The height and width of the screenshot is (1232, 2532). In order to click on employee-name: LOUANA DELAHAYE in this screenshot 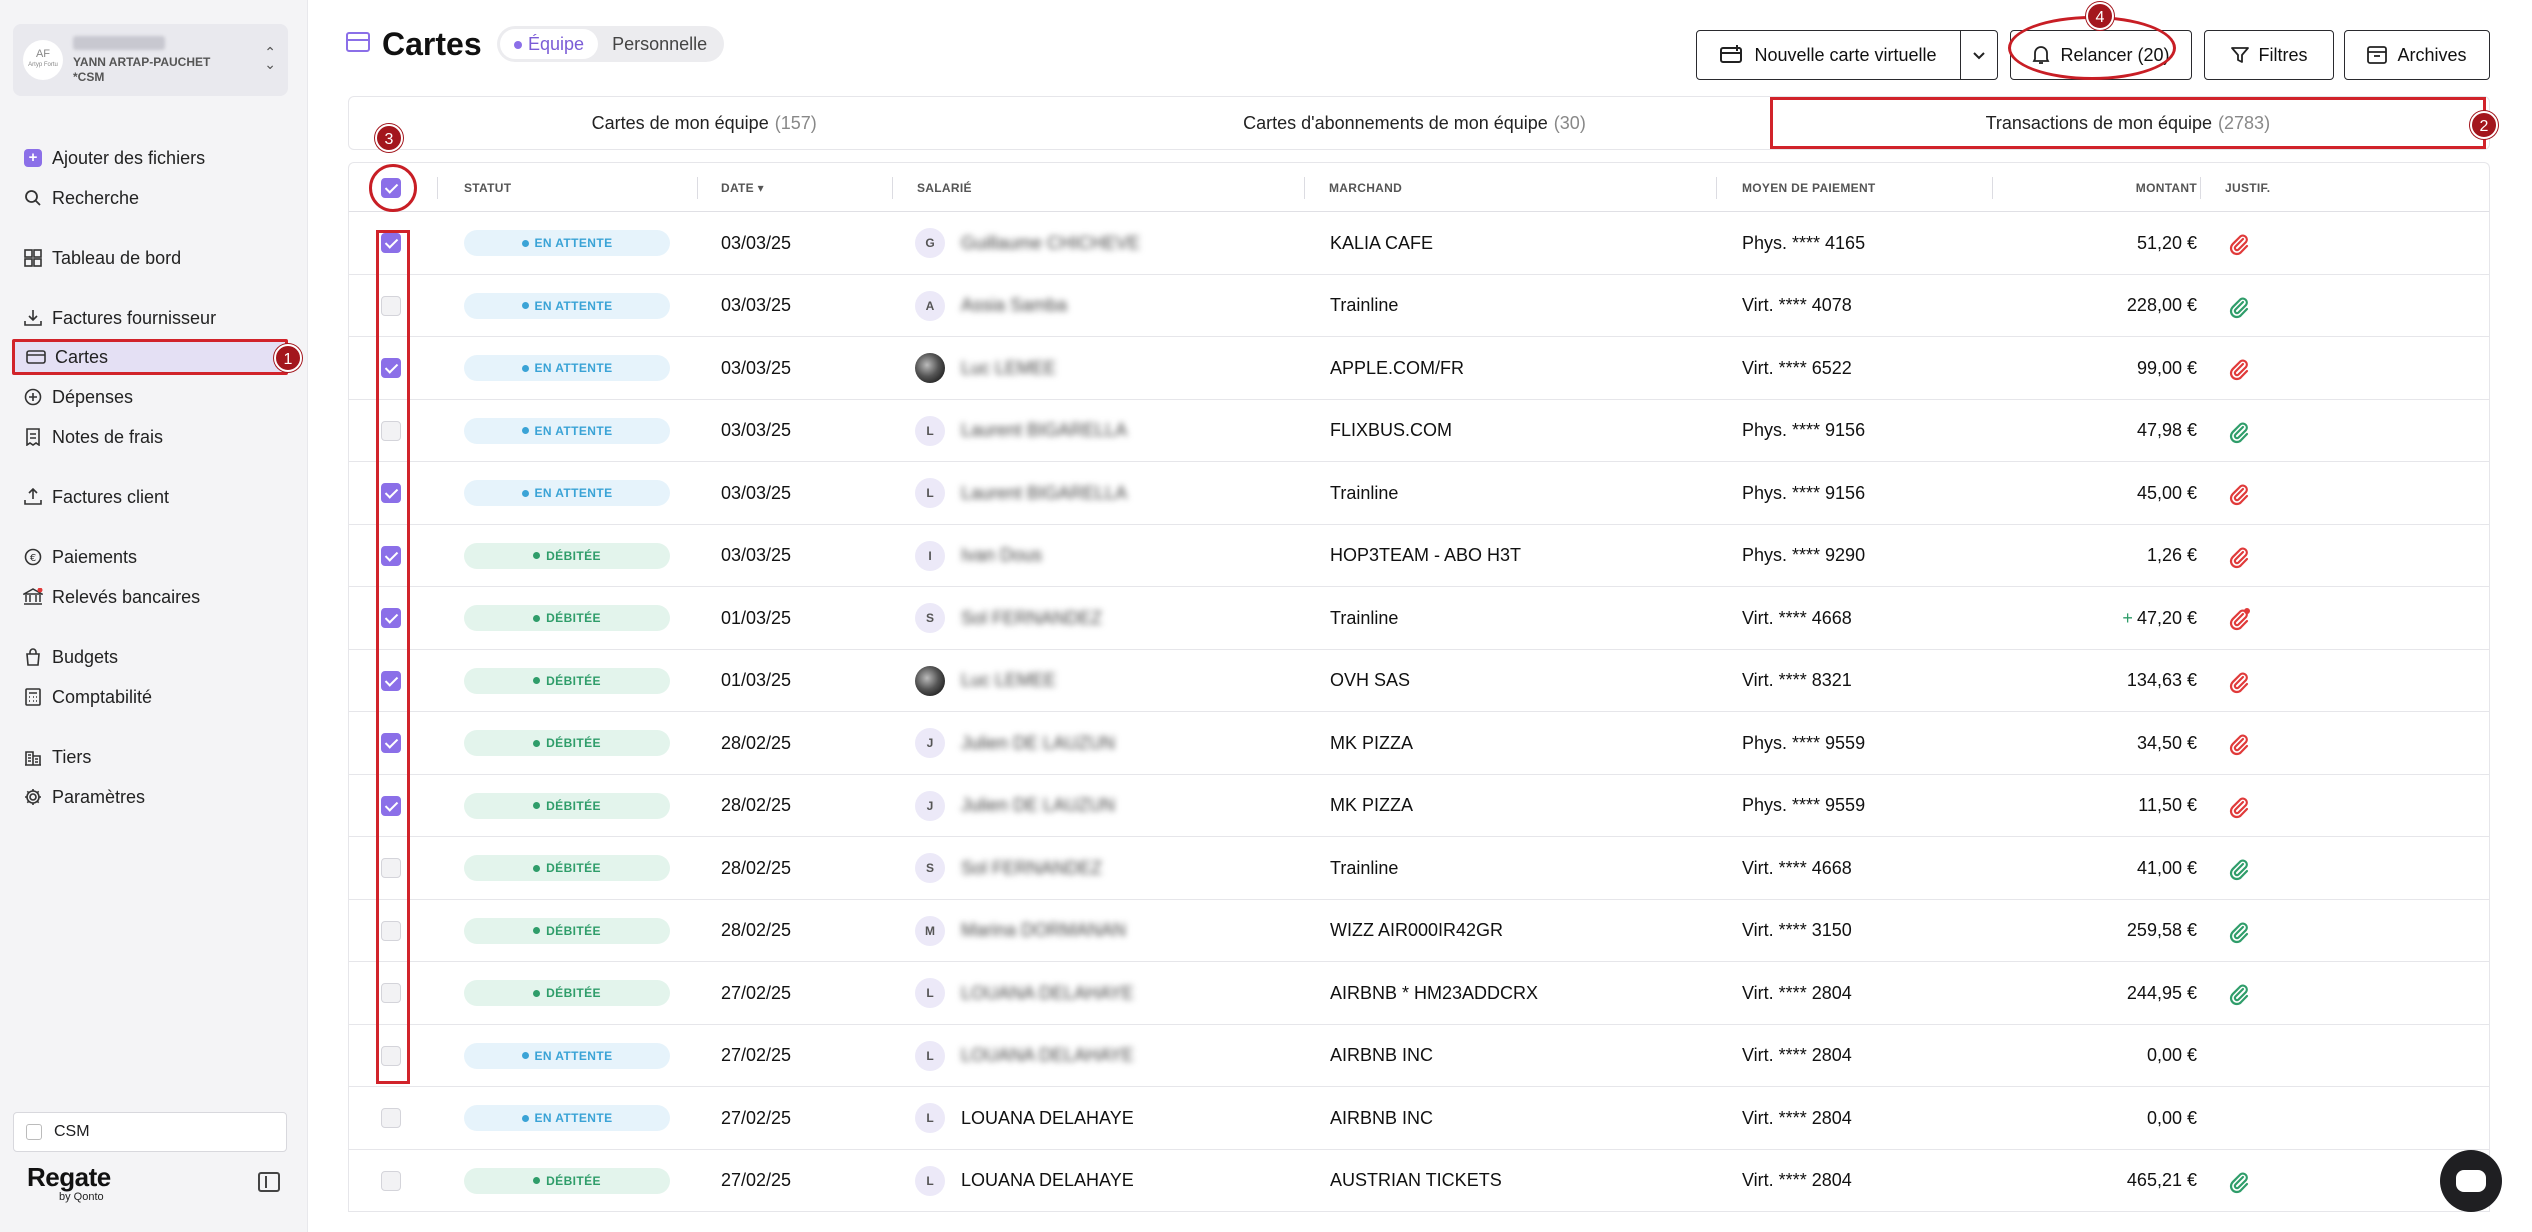, I will do `click(1047, 992)`.